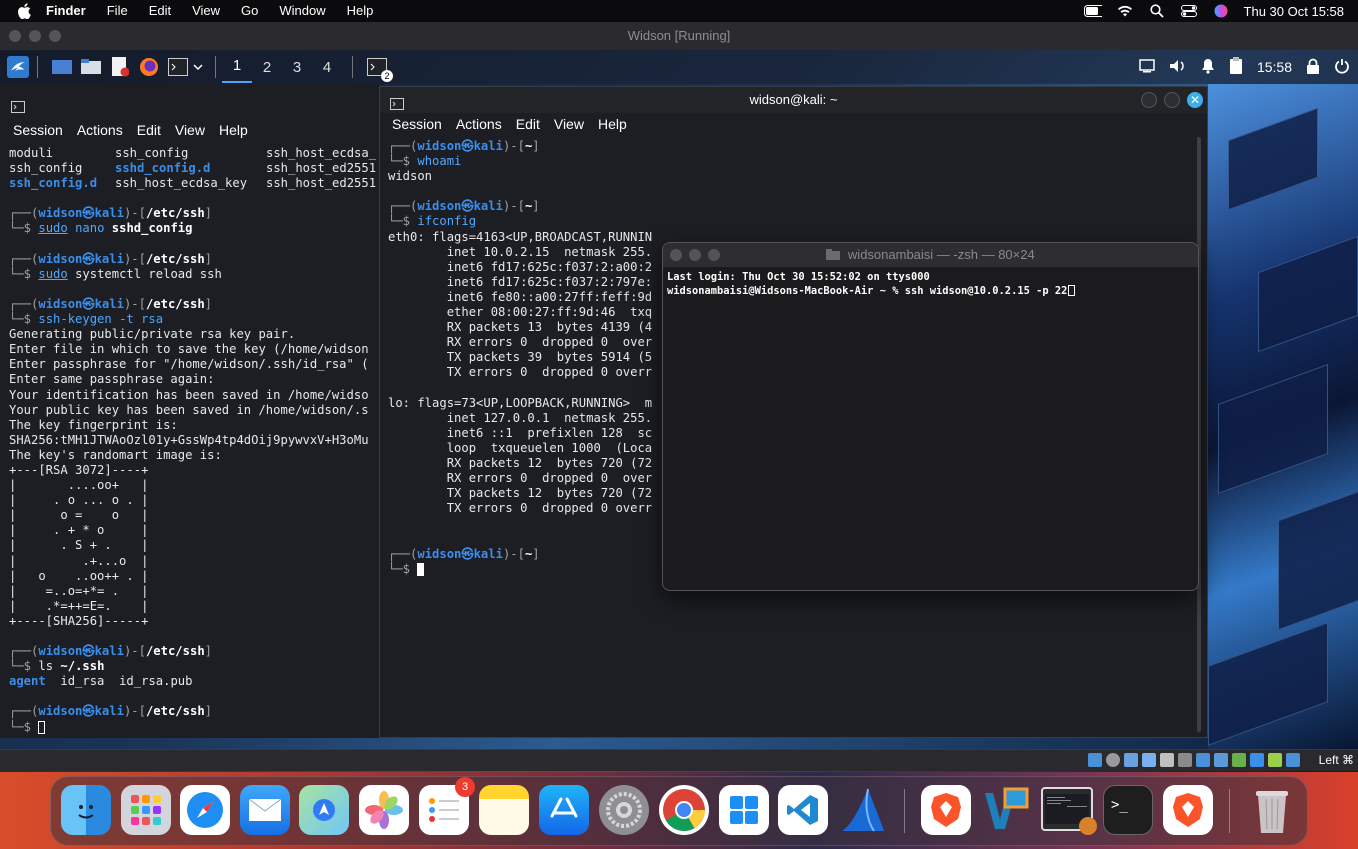 This screenshot has width=1358, height=849. I want to click on kali-top-panel: 1 2 3 4 2 15:58, so click(679, 67).